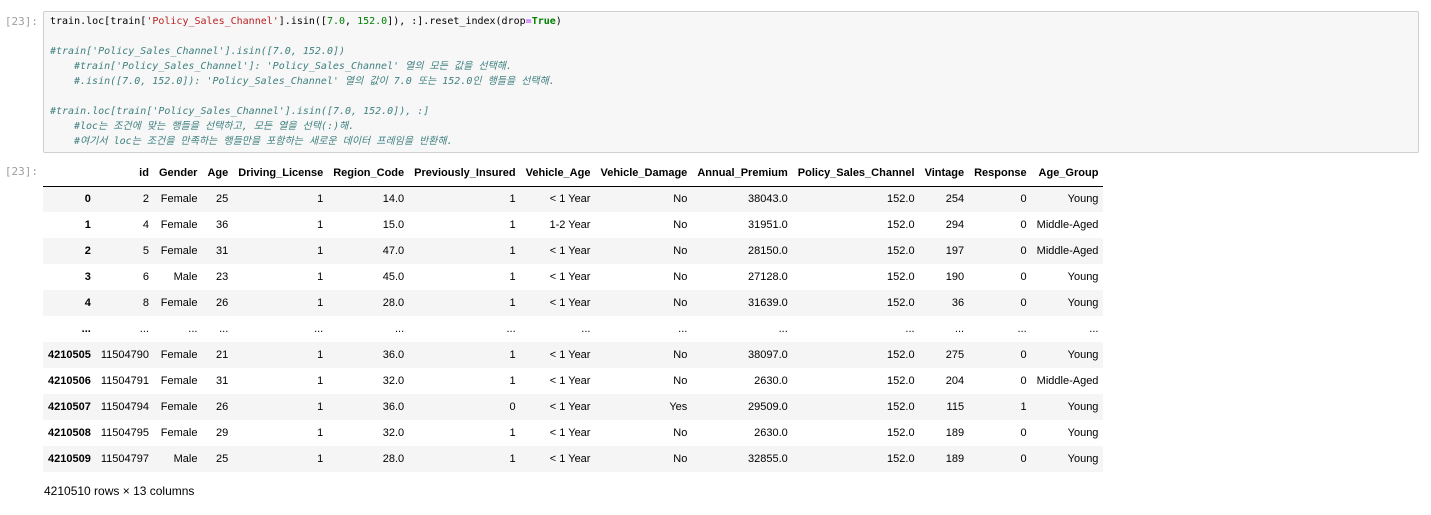 Image resolution: width=1431 pixels, height=515 pixels. What do you see at coordinates (214, 126) in the screenshot?
I see `code-token: #loc는 조건에 맞는 행들을 선택하고, 모든 열을 선택(:)해.` at bounding box center [214, 126].